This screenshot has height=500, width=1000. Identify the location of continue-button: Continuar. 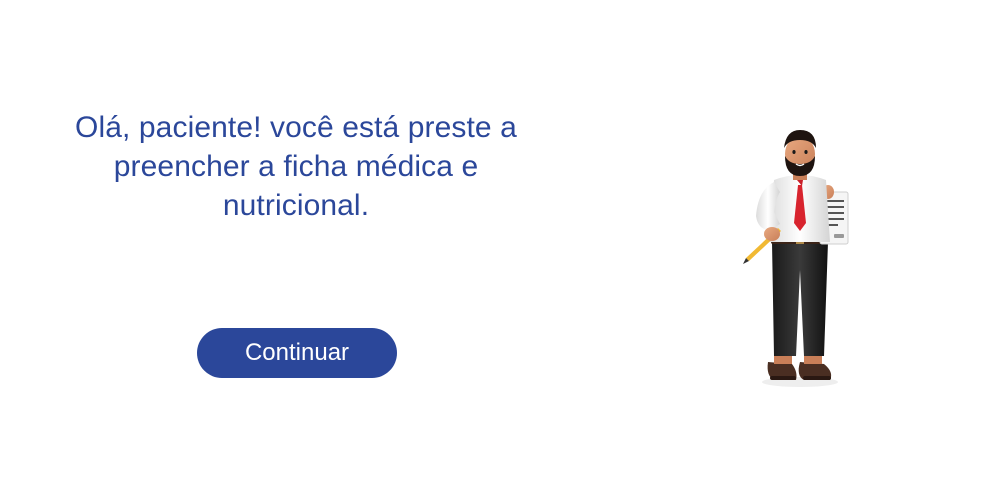
(297, 353).